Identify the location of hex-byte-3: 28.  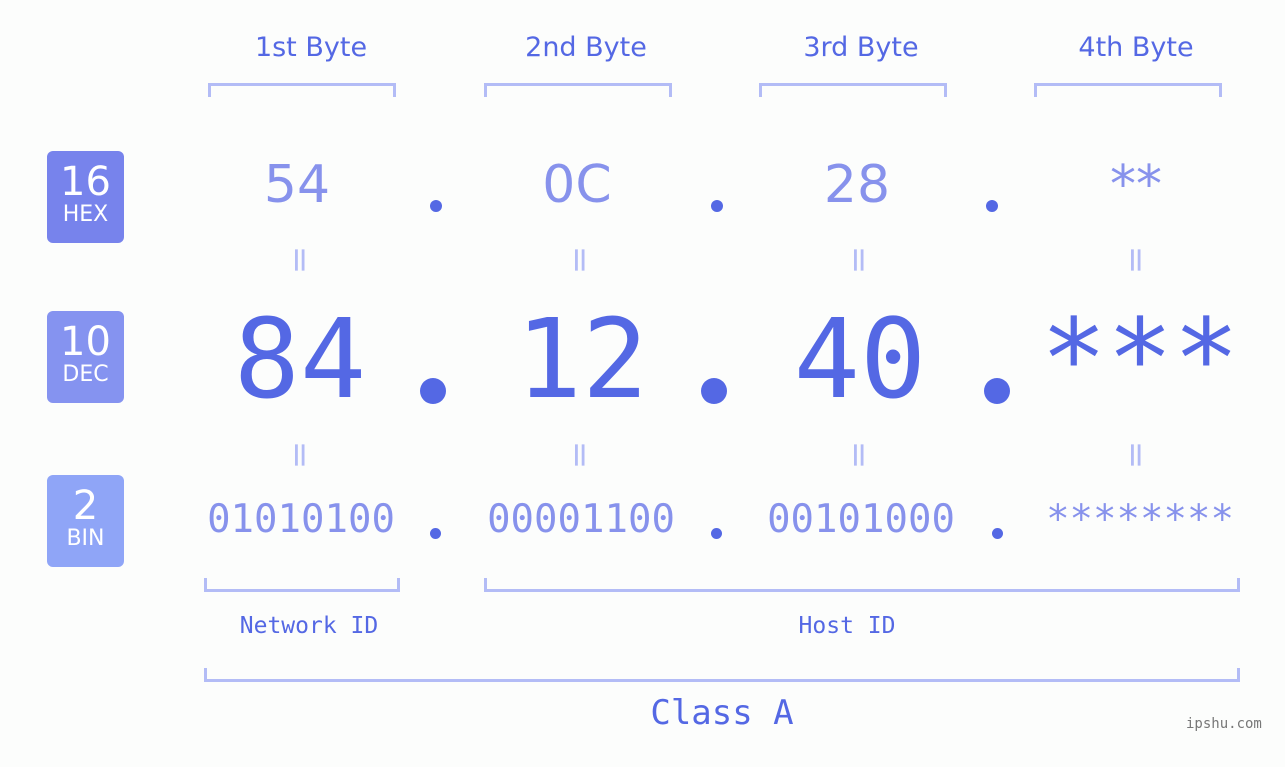
(857, 185).